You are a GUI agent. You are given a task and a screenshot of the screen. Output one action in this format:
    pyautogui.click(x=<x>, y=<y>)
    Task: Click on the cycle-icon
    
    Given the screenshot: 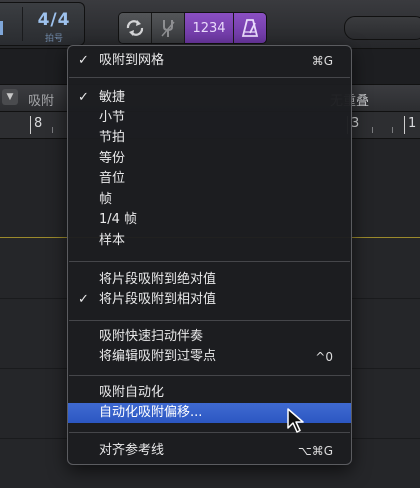 What is the action you would take?
    pyautogui.click(x=135, y=28)
    